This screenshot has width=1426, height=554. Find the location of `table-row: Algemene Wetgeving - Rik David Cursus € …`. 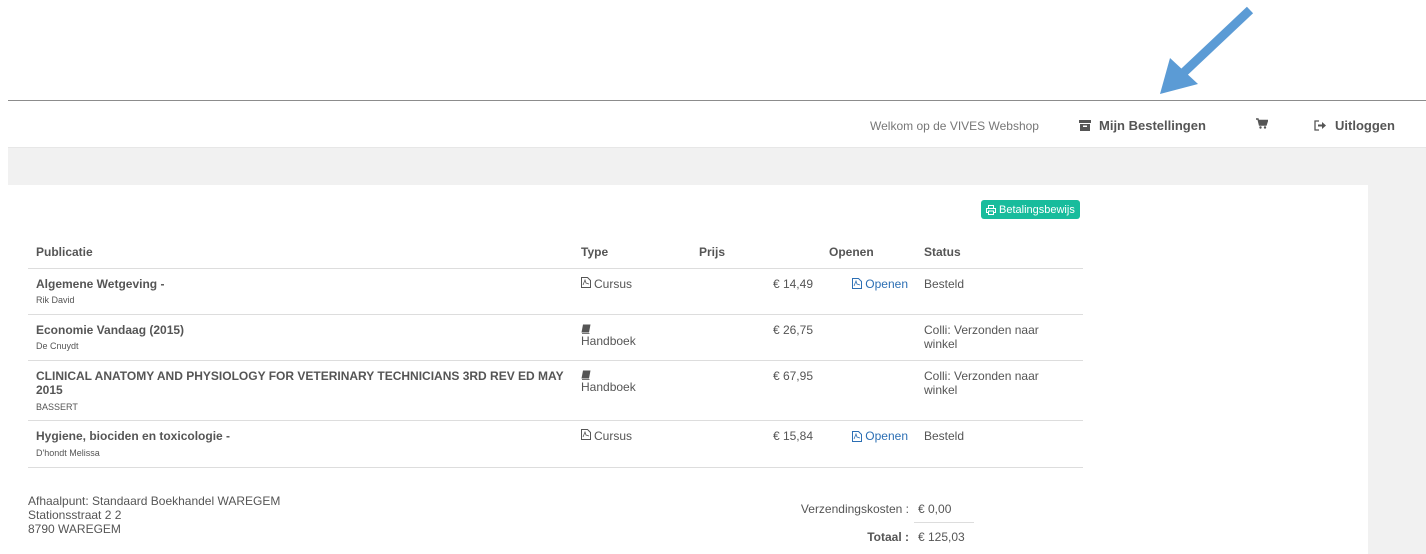

table-row: Algemene Wetgeving - Rik David Cursus € … is located at coordinates (555, 291).